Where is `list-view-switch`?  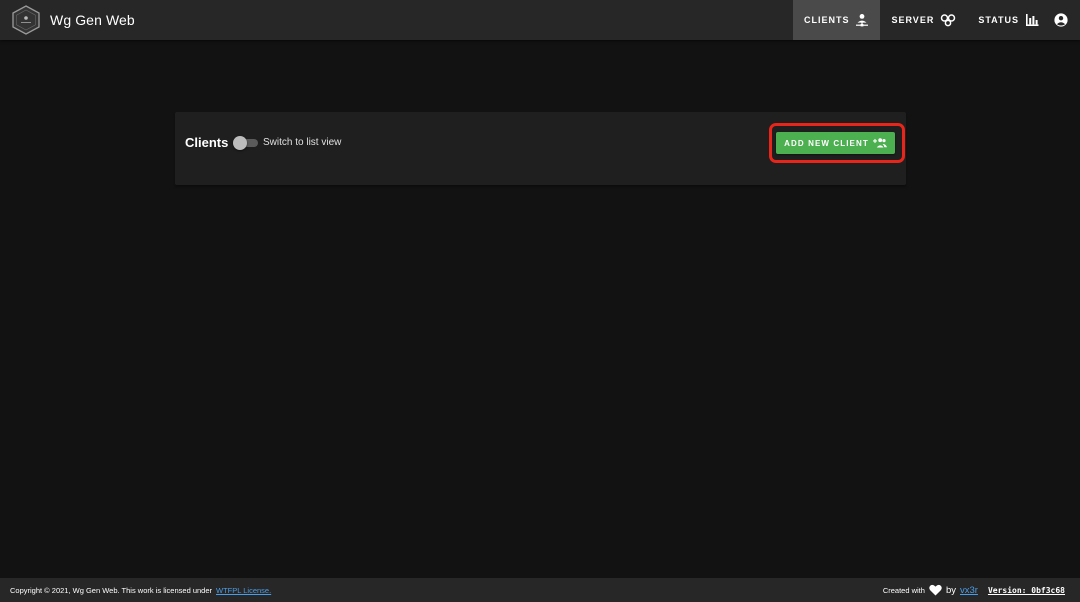 list-view-switch is located at coordinates (246, 143).